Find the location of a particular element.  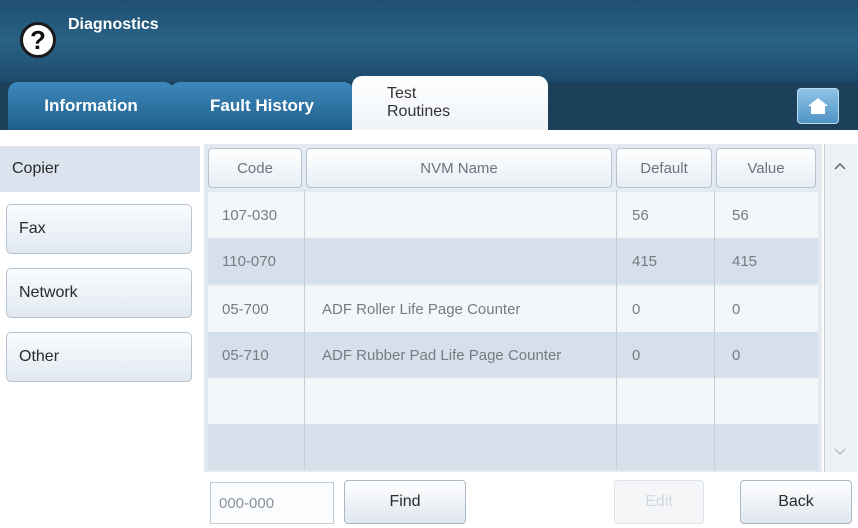

edit-button-label: Edit is located at coordinates (659, 501).